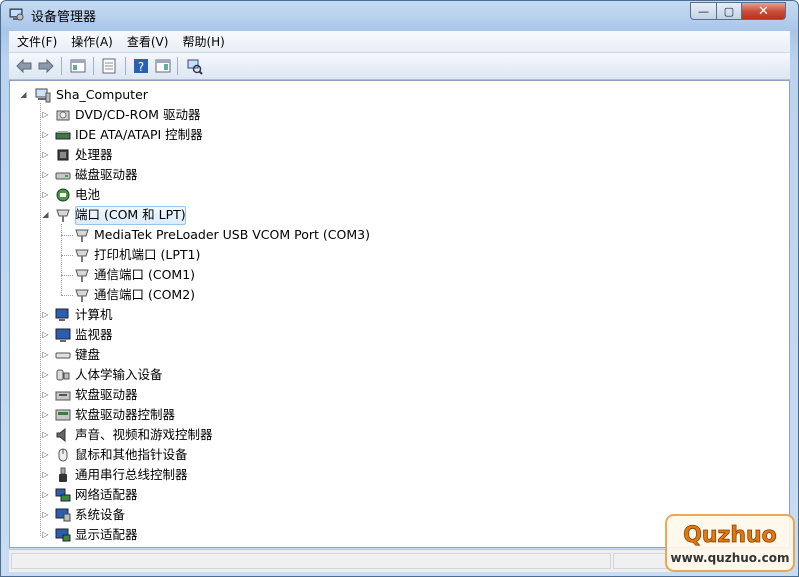 The width and height of the screenshot is (799, 577). Describe the element at coordinates (63, 515) in the screenshot. I see `system-device-icon` at that location.